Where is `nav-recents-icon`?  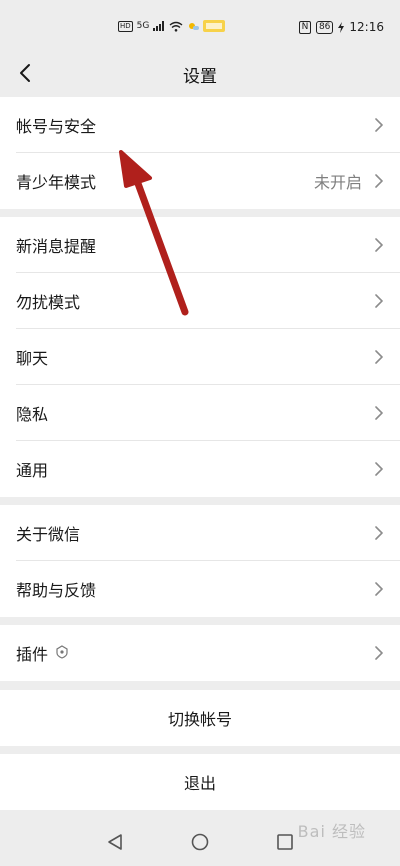 nav-recents-icon is located at coordinates (285, 842).